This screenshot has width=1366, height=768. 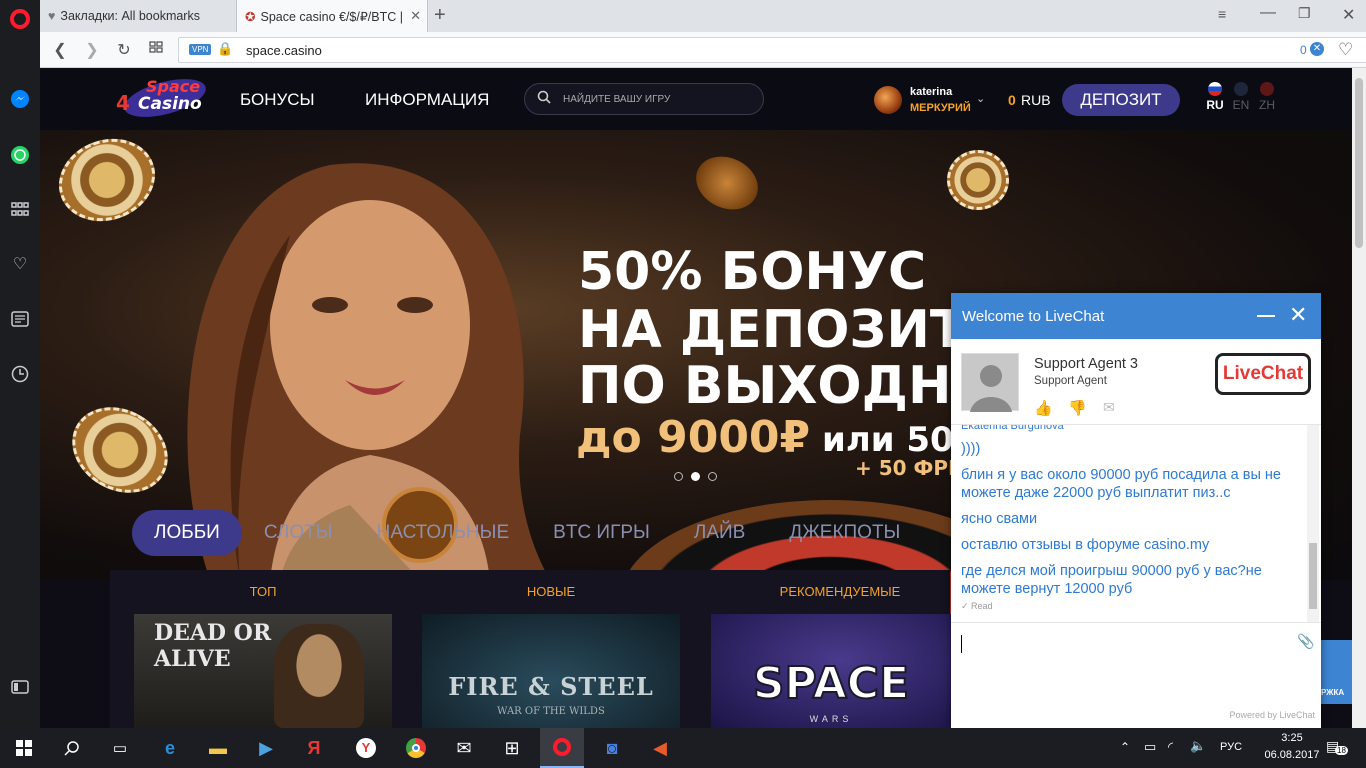 What do you see at coordinates (644, 99) in the screenshot?
I see `game-search-input: НАЙДИТЕ ВАШУ ИГРУ` at bounding box center [644, 99].